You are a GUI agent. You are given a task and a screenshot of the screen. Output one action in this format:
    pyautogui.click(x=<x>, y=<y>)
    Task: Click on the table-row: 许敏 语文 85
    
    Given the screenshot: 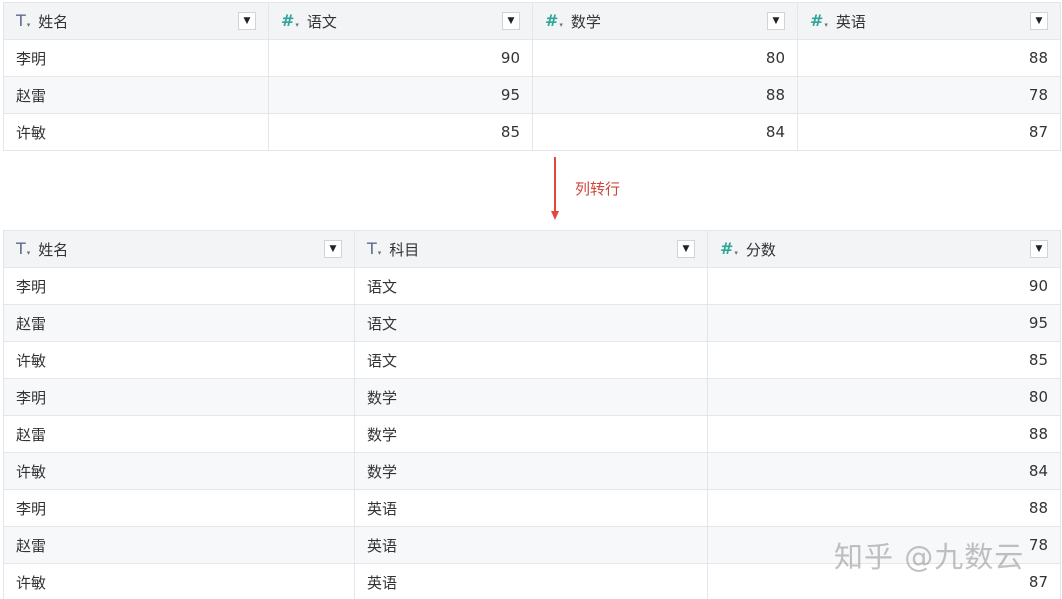 What is the action you would take?
    pyautogui.click(x=532, y=360)
    